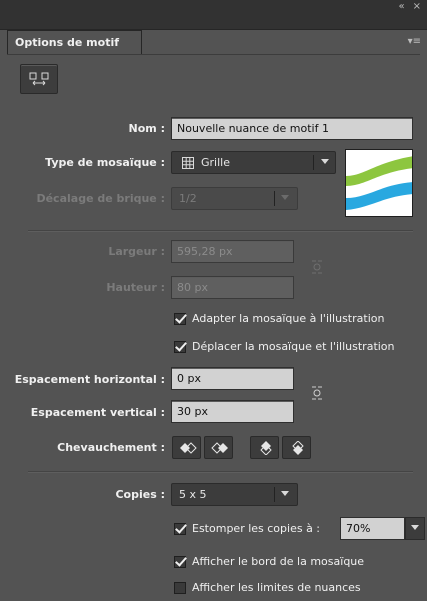  I want to click on close-panel-button: ×, so click(417, 6).